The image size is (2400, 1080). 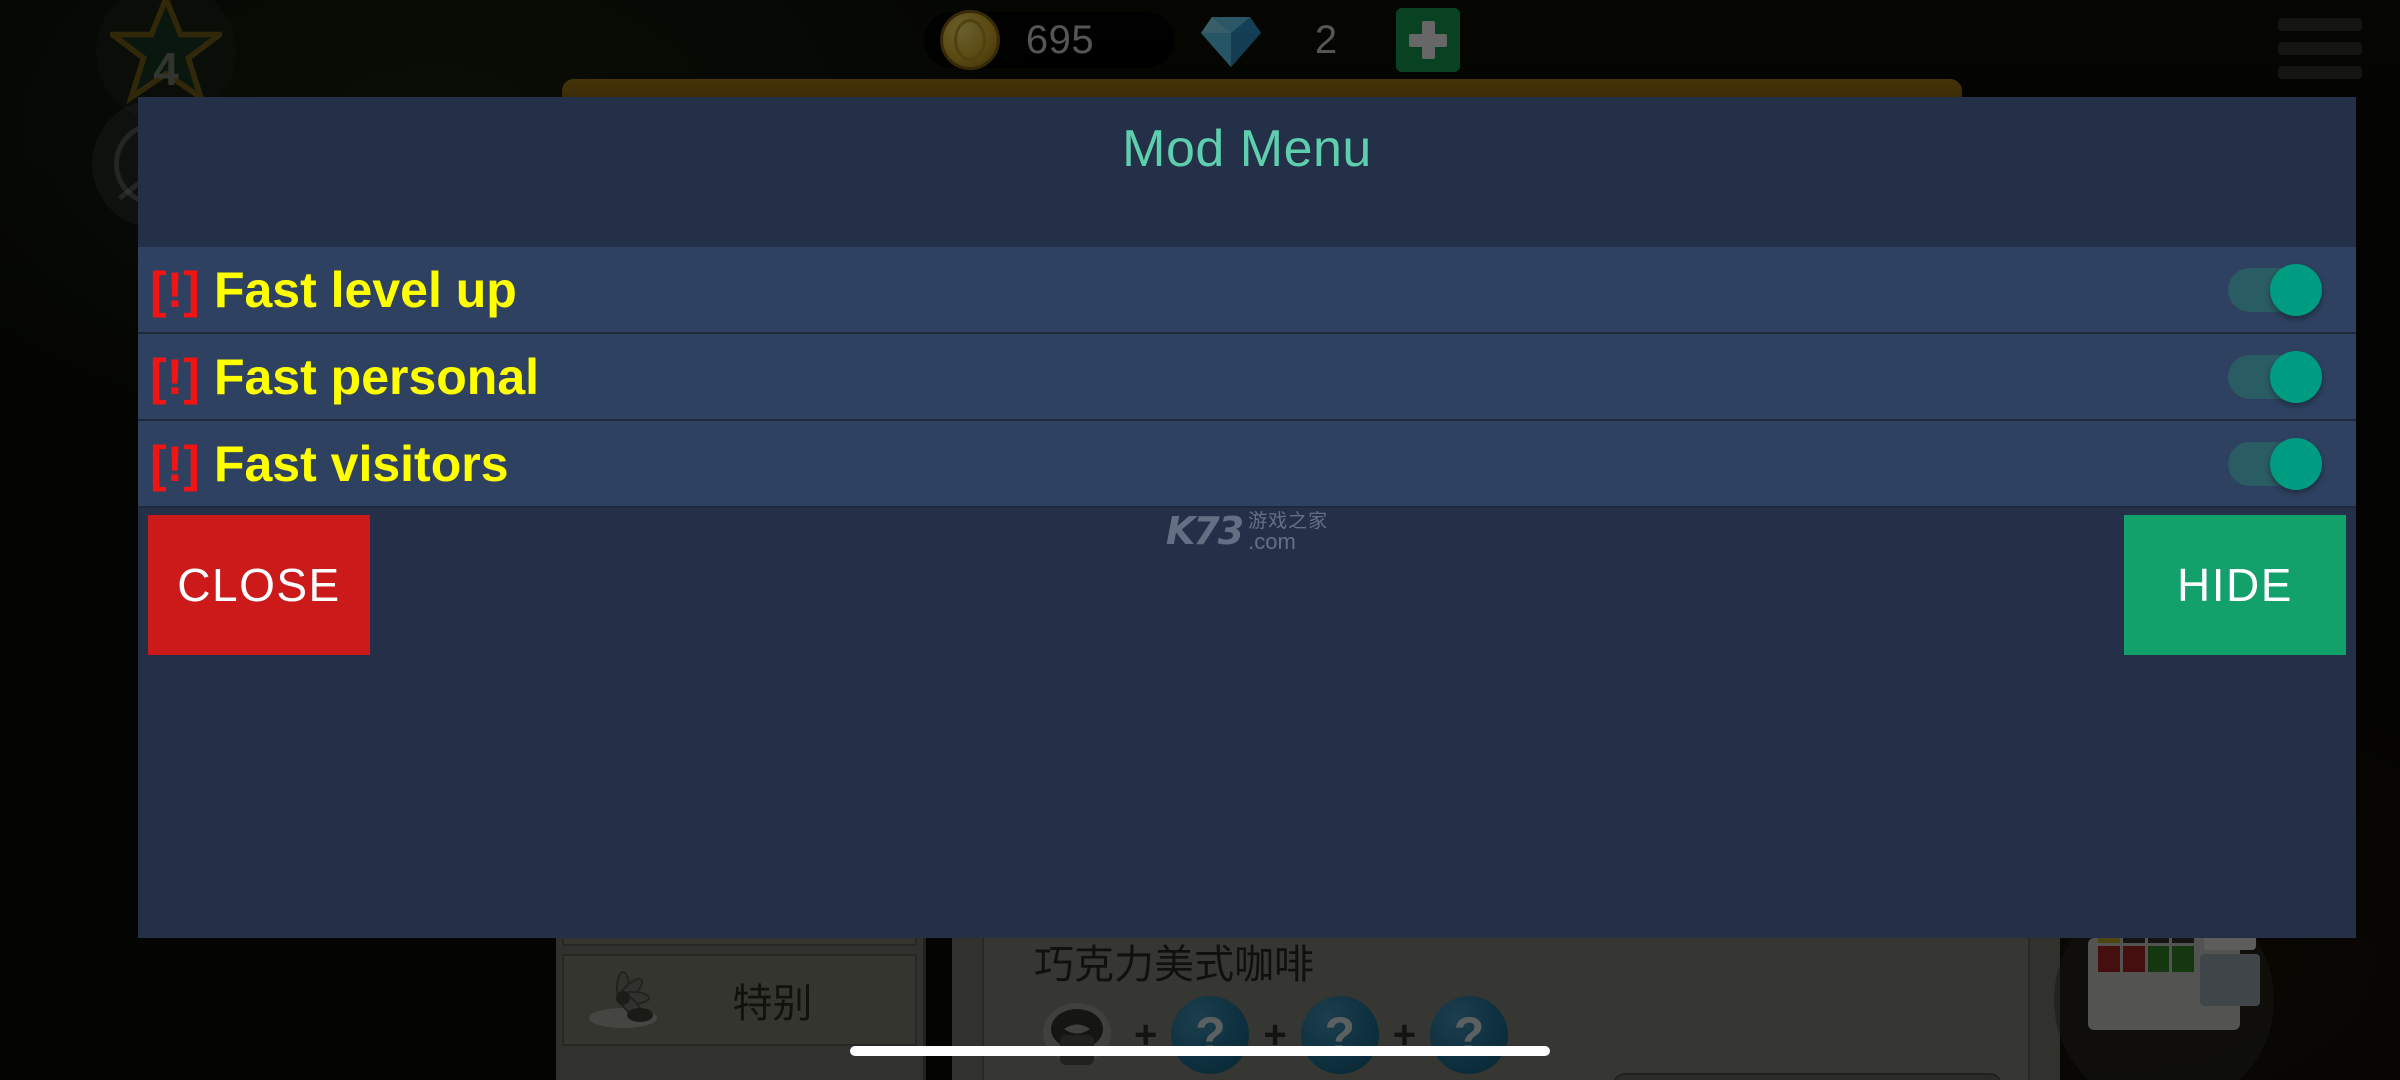 What do you see at coordinates (1247, 585) in the screenshot?
I see `mod-menu-actions: CLOSE HIDE` at bounding box center [1247, 585].